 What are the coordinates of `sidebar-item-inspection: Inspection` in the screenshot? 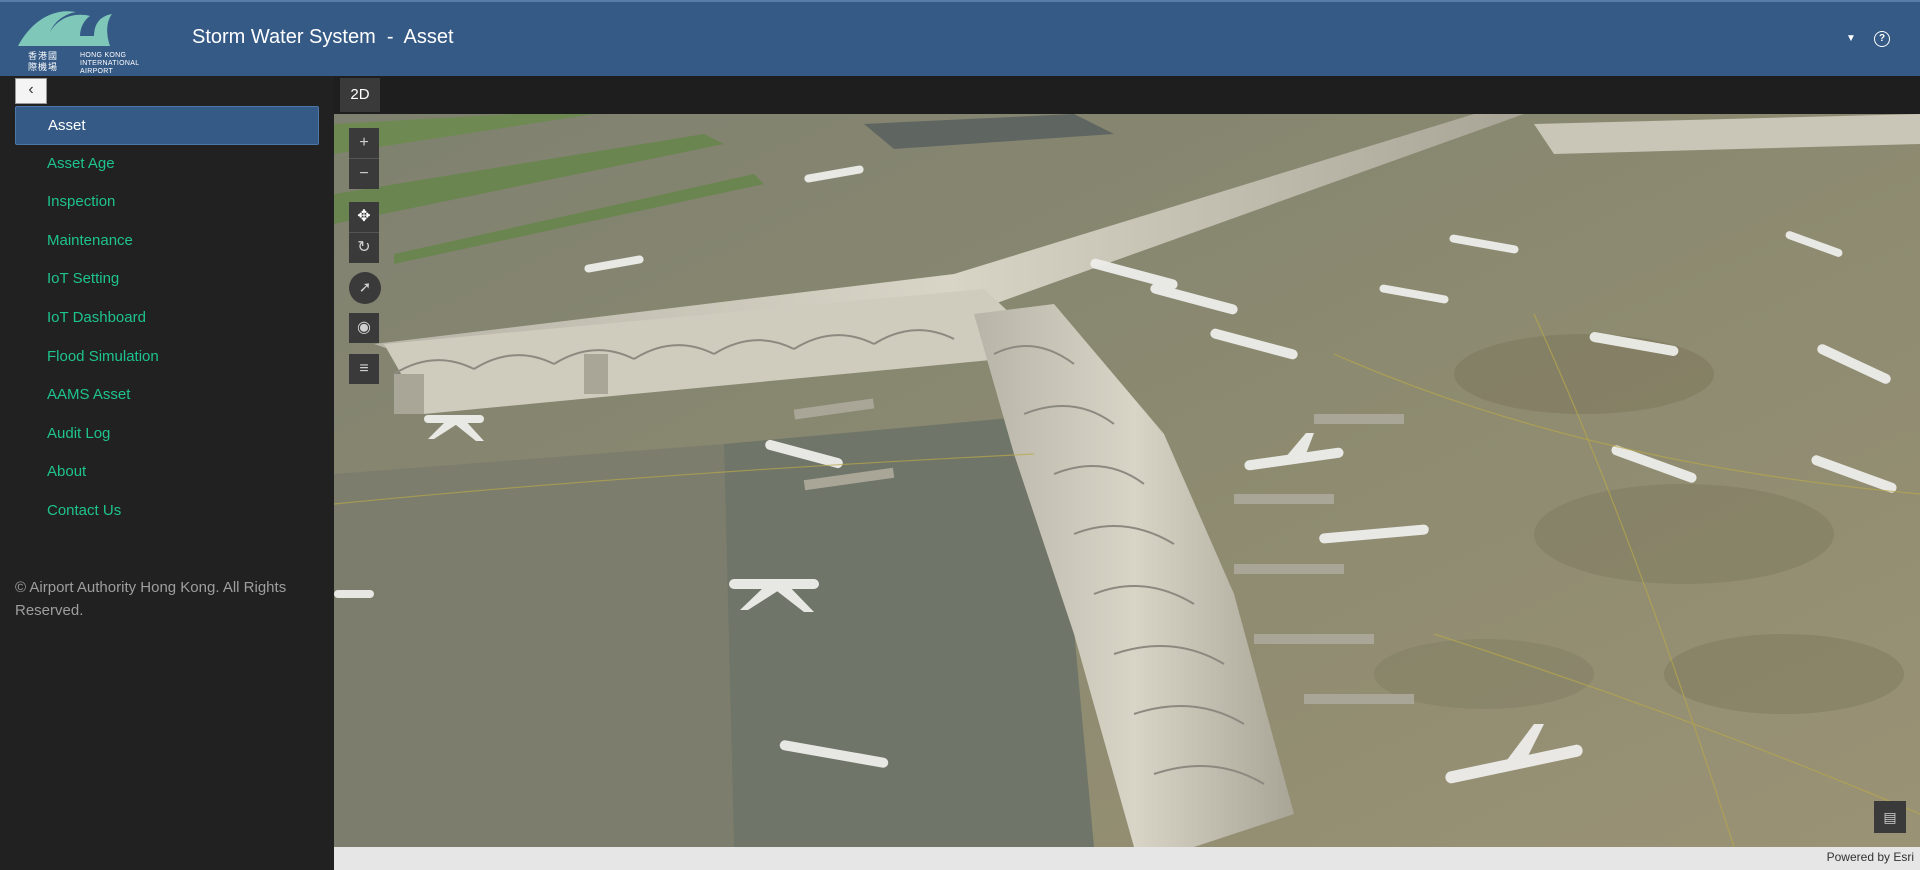 It's located at (167, 202).